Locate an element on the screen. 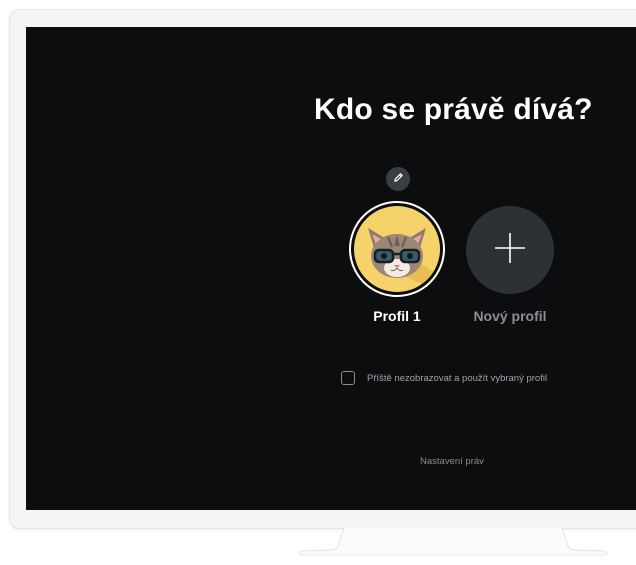  profile-1-label: Profil 1 is located at coordinates (397, 316).